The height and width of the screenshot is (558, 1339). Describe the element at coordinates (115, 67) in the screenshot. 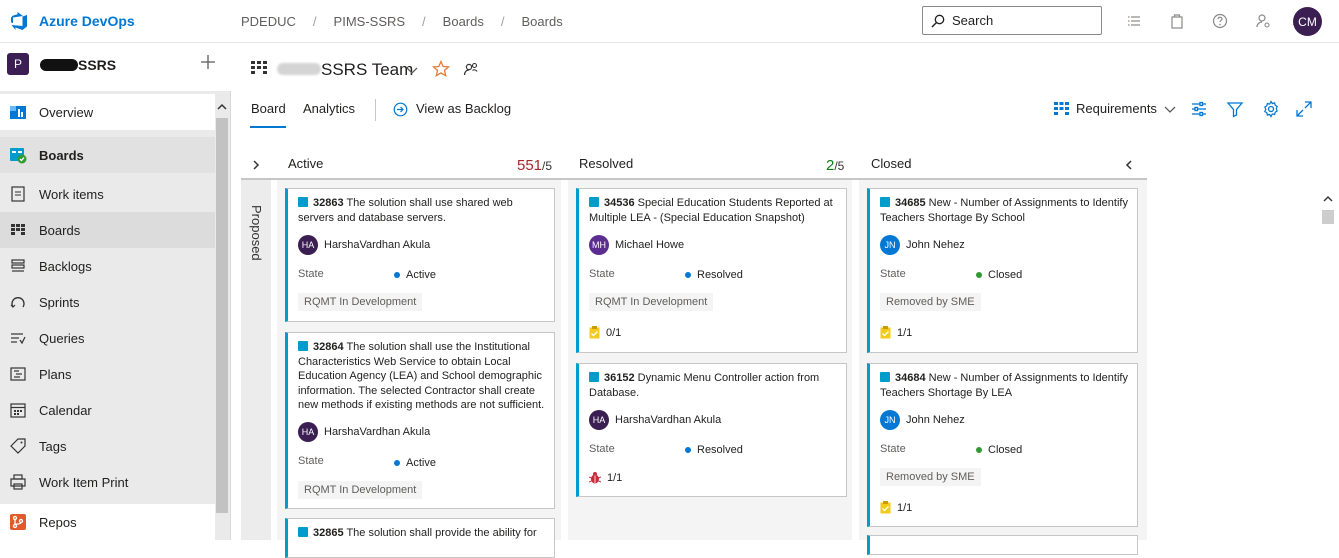

I see `project-header: P SSRS` at that location.